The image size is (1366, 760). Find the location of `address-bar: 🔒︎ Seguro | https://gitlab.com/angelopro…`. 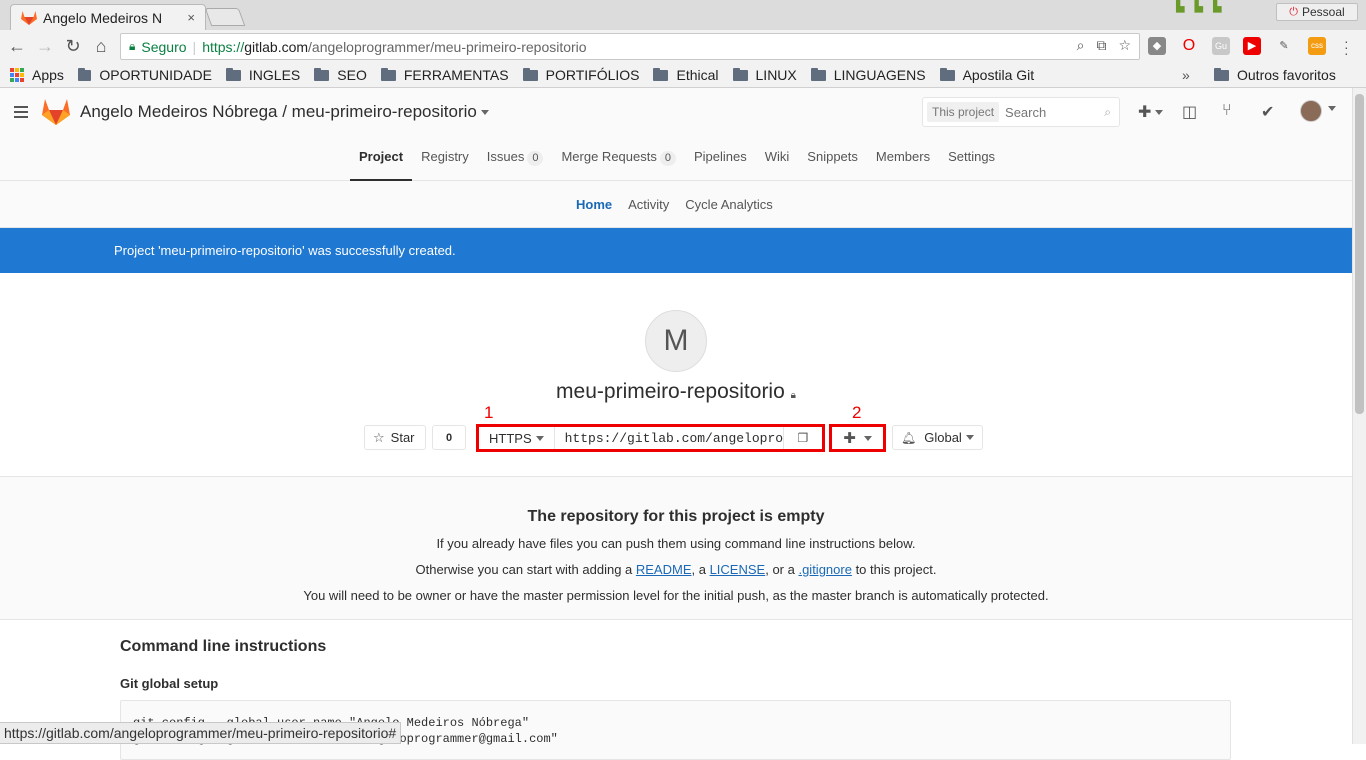

address-bar: 🔒︎ Seguro | https://gitlab.com/angelopro… is located at coordinates (630, 46).